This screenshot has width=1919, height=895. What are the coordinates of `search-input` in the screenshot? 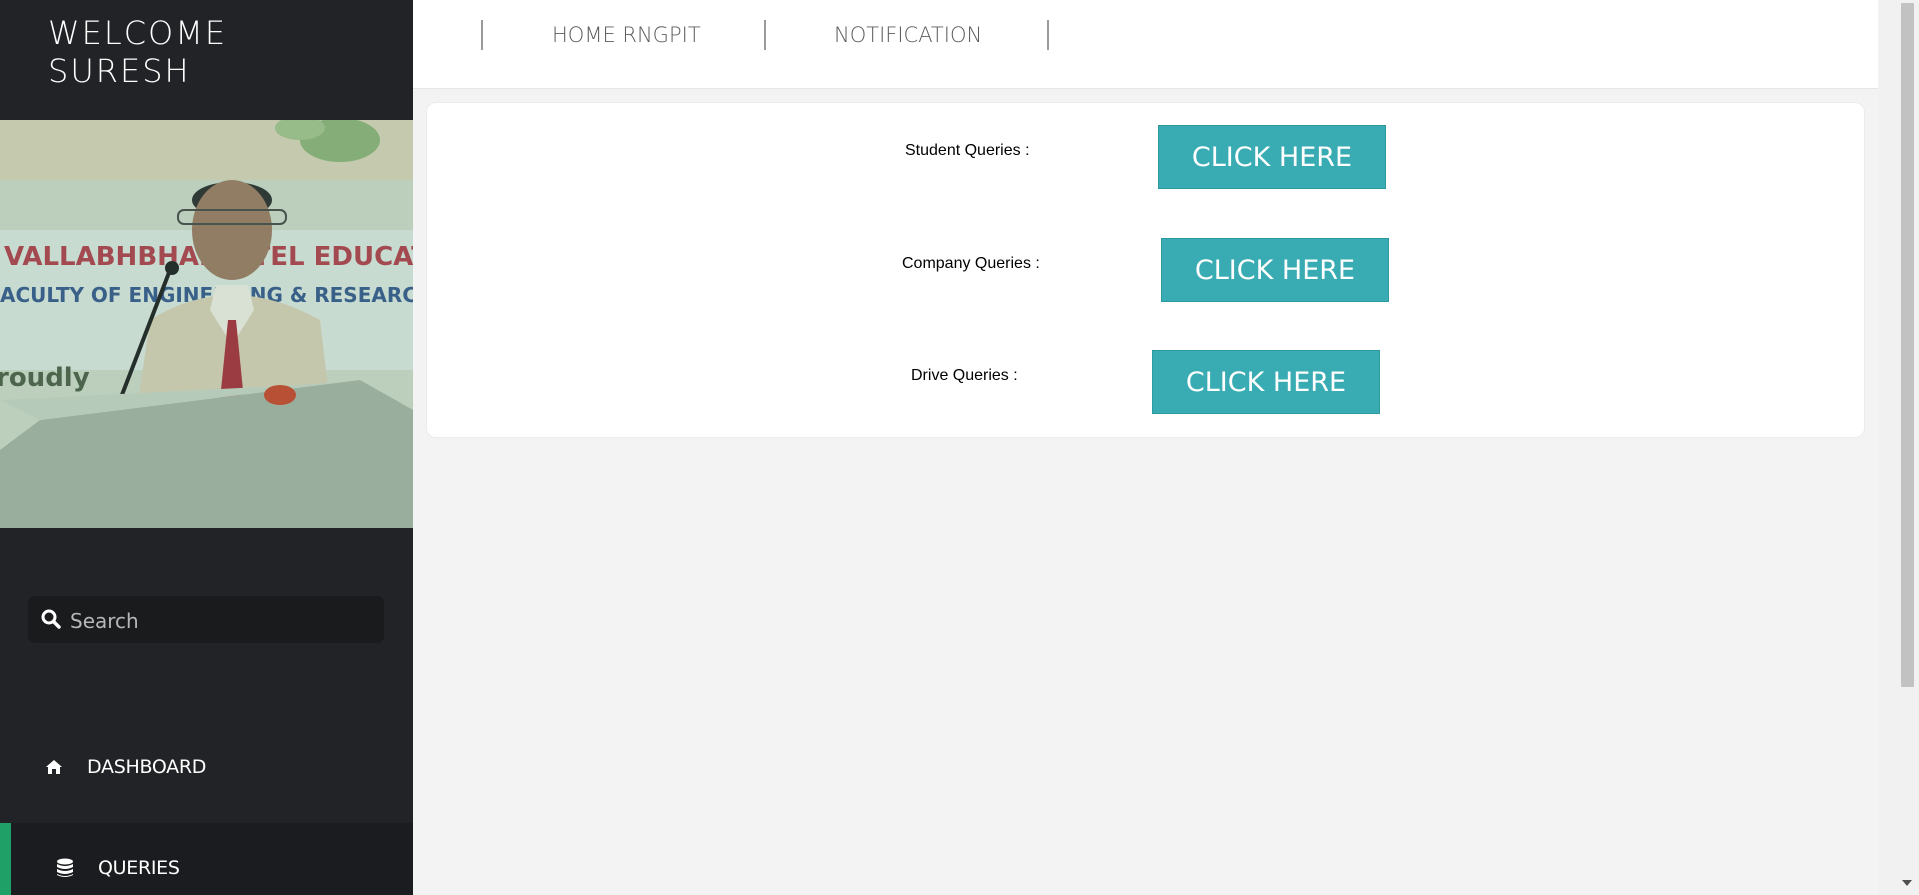 It's located at (220, 620).